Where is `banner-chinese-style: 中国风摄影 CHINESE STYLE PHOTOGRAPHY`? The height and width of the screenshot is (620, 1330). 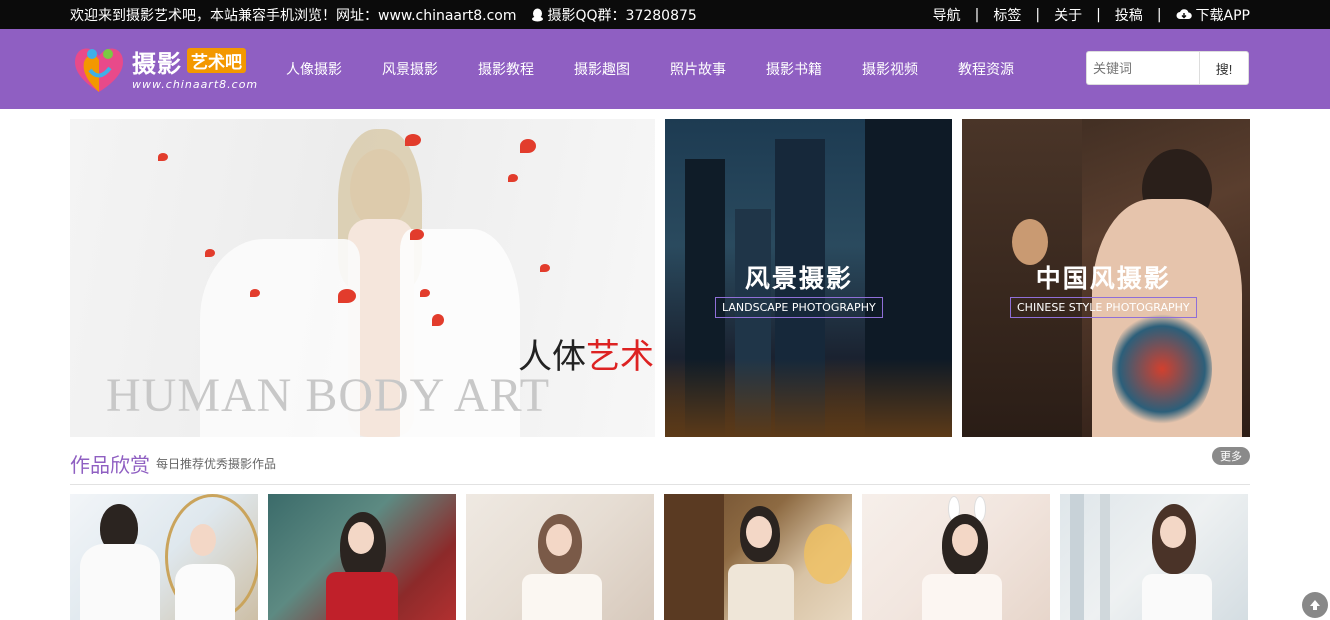 banner-chinese-style: 中国风摄影 CHINESE STYLE PHOTOGRAPHY is located at coordinates (1106, 278).